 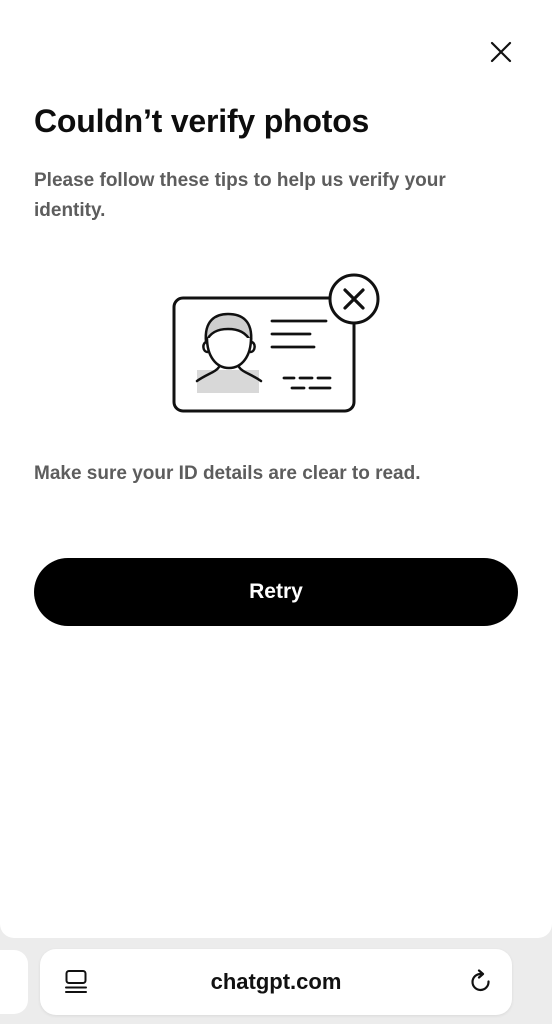 I want to click on tab-overview-icon, so click(x=76, y=981).